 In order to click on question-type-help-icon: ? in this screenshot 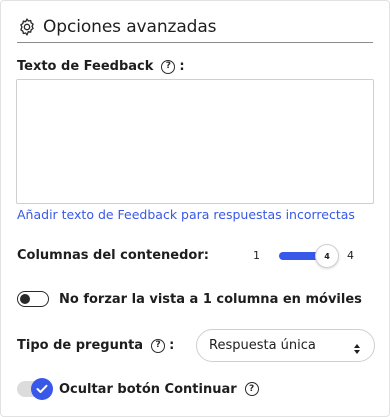, I will do `click(158, 345)`.